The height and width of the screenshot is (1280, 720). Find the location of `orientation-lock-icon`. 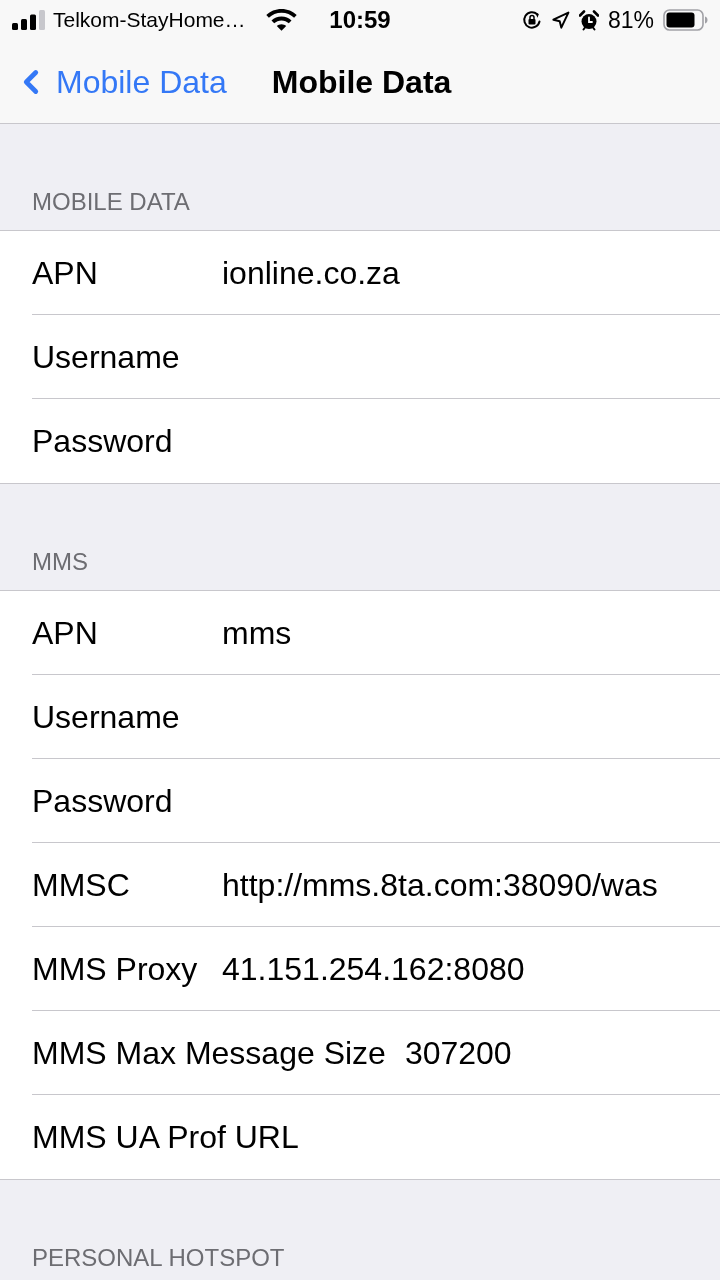

orientation-lock-icon is located at coordinates (531, 20).